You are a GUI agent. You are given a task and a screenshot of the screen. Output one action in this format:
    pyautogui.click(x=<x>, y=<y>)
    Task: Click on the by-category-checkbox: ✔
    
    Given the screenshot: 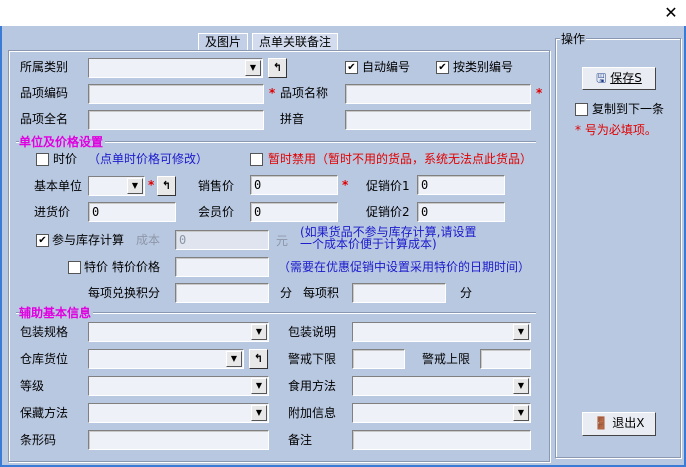 What is the action you would take?
    pyautogui.click(x=442, y=67)
    